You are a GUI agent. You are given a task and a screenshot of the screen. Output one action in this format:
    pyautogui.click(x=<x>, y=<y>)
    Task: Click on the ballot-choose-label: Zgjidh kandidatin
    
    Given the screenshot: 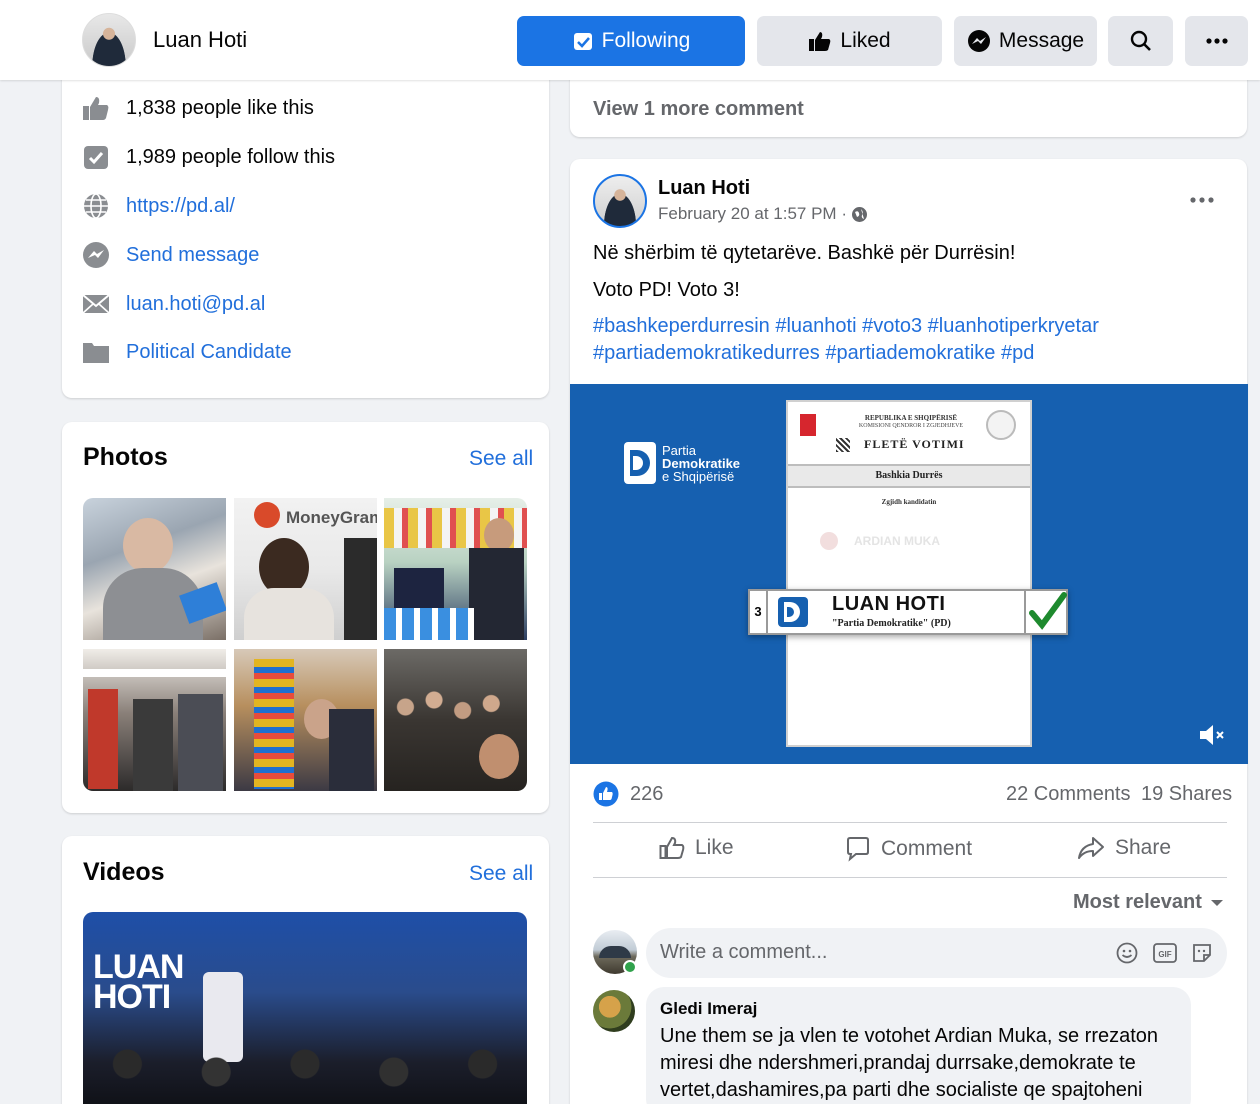 What is the action you would take?
    pyautogui.click(x=909, y=502)
    